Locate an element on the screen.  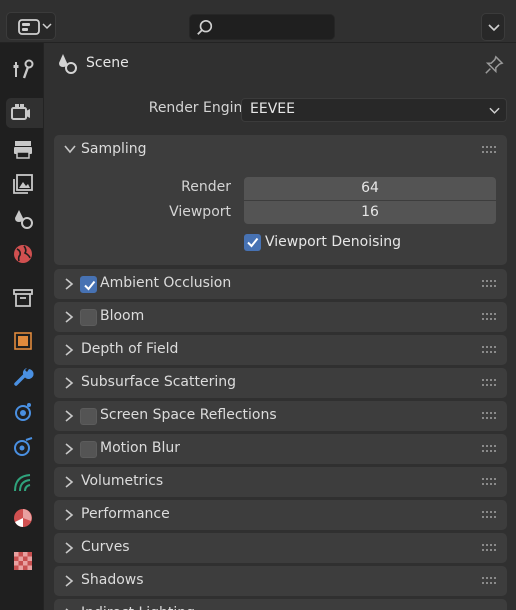
panel-header-curves: Curves is located at coordinates (280, 548).